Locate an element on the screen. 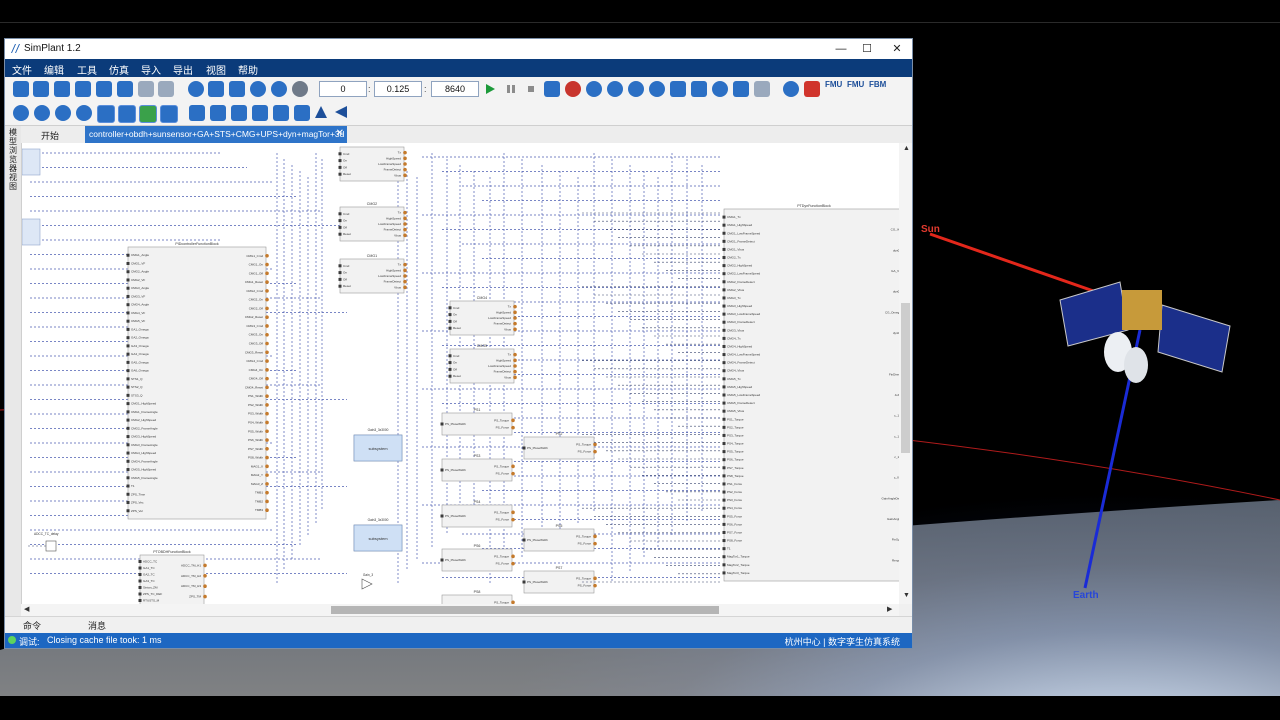 This screenshot has height=720, width=1280. save-as-icon is located at coordinates (104, 89).